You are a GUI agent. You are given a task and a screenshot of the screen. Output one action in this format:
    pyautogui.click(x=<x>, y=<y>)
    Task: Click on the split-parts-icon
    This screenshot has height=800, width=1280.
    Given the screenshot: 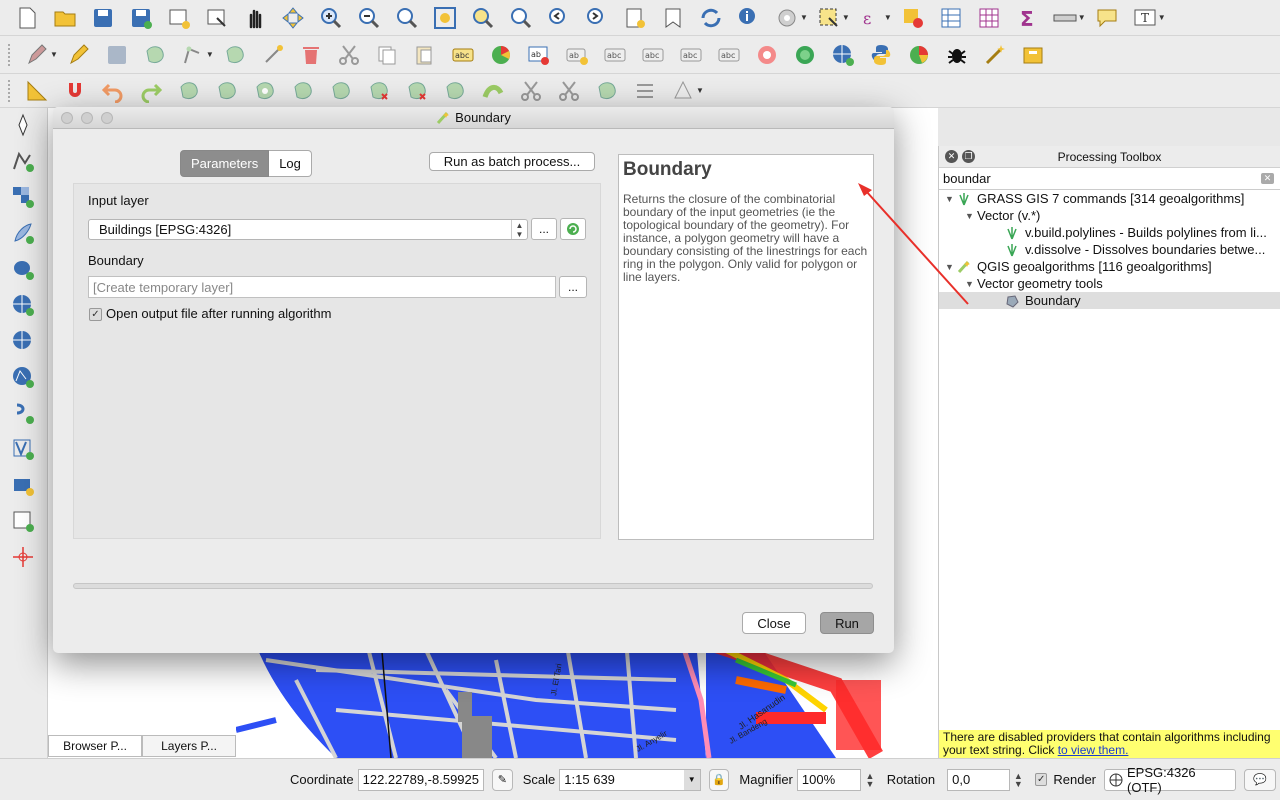 What is the action you would take?
    pyautogui.click(x=569, y=91)
    